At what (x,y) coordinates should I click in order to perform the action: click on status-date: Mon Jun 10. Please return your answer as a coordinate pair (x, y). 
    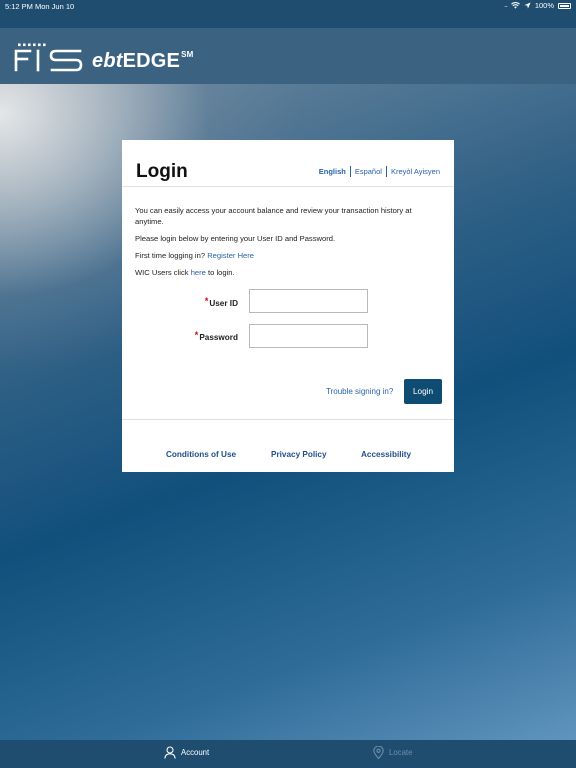
    Looking at the image, I should click on (55, 6).